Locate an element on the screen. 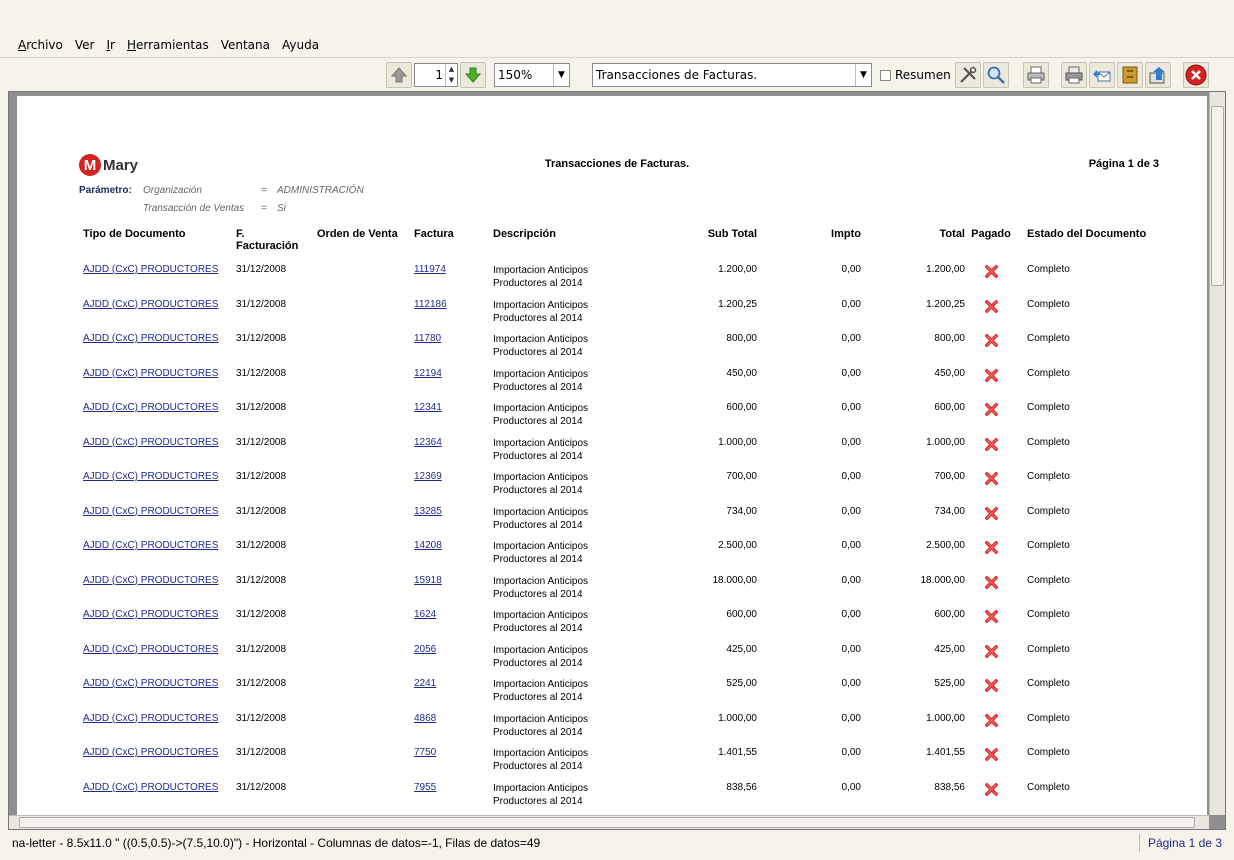 The width and height of the screenshot is (1234, 860). vertical-scrollbar is located at coordinates (1217, 453).